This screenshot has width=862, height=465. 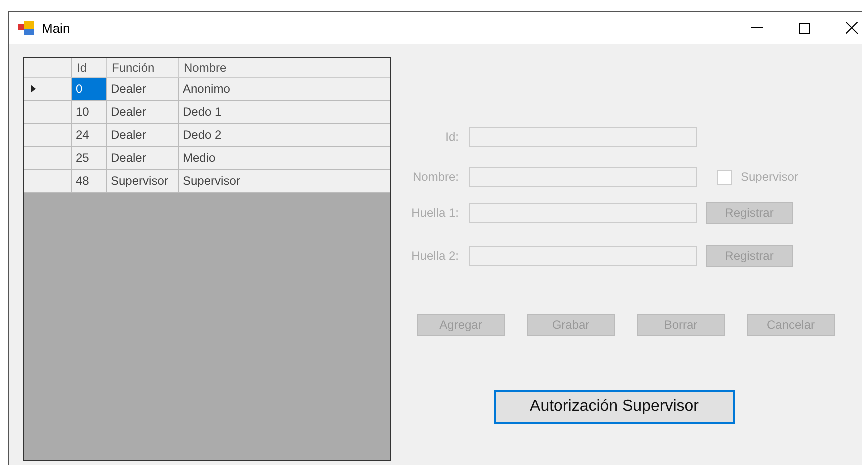 I want to click on column-header: Nombre, so click(x=284, y=67).